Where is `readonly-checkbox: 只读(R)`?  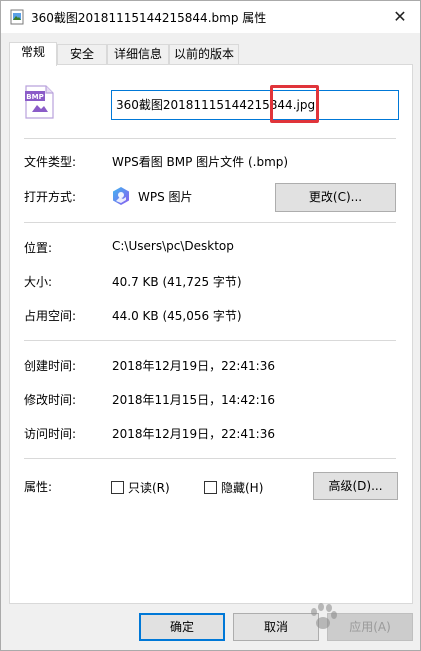 readonly-checkbox: 只读(R) is located at coordinates (140, 487).